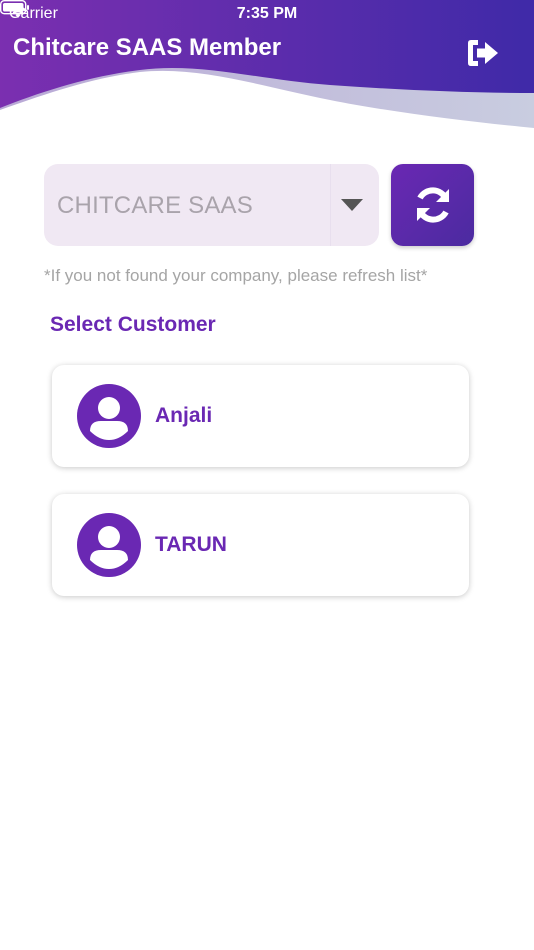  I want to click on company-select-value: CHITCARE SAAS, so click(155, 205).